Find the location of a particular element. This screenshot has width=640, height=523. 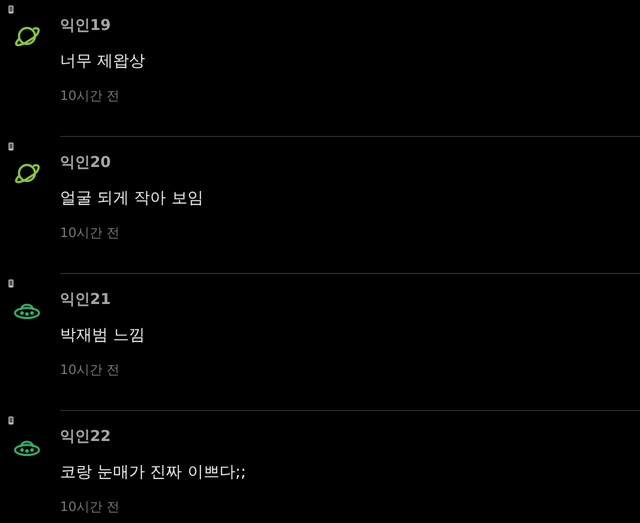

comment-text: 너무 제왑상 is located at coordinates (103, 60).